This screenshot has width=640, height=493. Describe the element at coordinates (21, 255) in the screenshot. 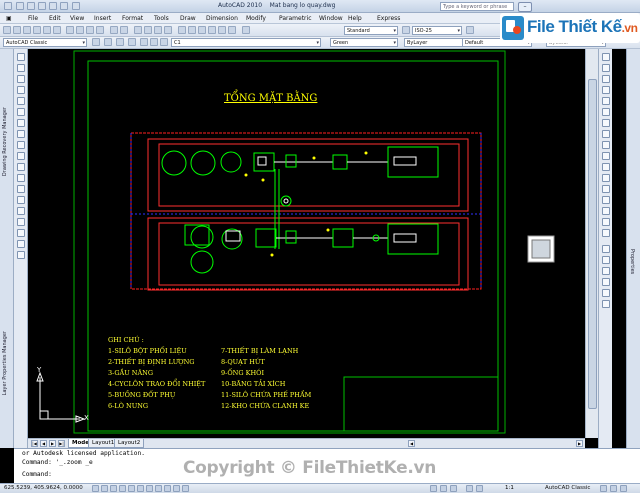

I see `mtext-icon` at that location.